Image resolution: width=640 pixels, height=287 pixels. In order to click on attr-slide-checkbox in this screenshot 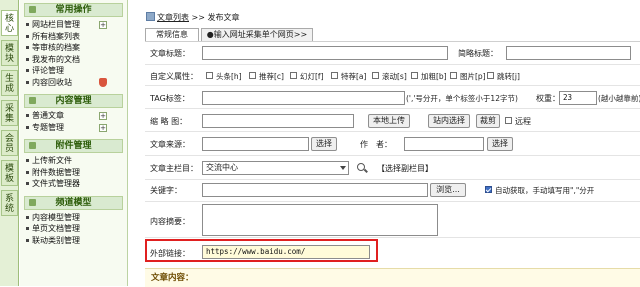, I will do `click(293, 75)`.